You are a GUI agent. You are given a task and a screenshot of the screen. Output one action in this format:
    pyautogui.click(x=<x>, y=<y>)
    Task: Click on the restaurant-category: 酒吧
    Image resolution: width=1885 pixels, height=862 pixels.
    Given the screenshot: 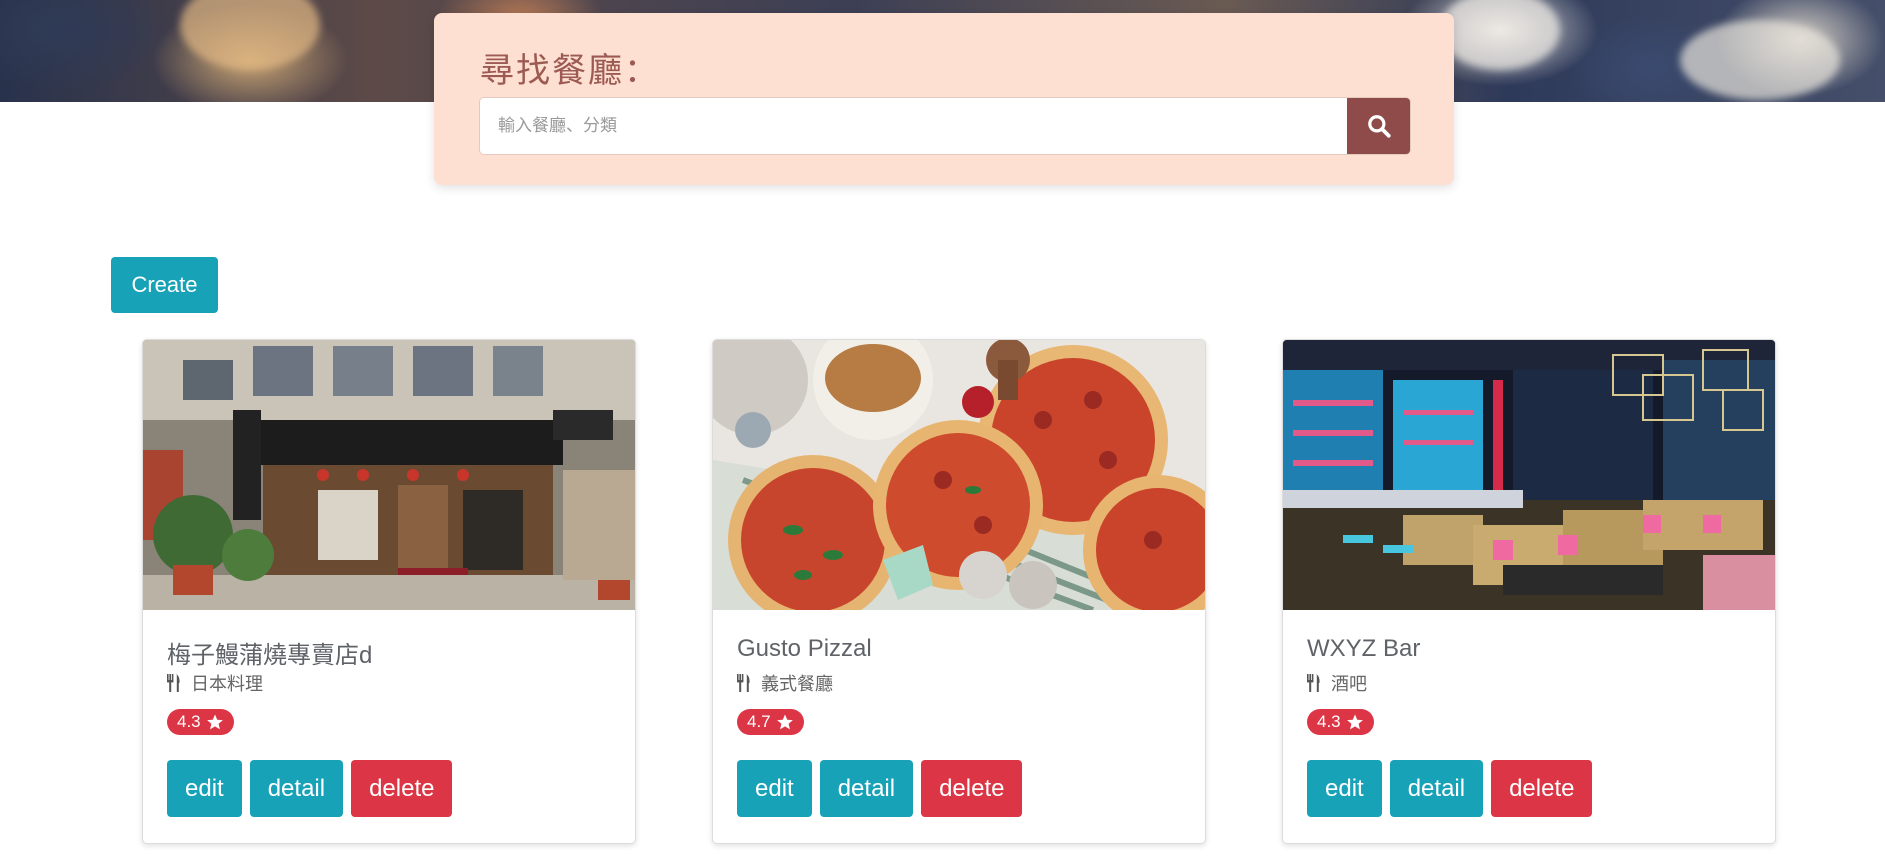 What is the action you would take?
    pyautogui.click(x=1337, y=683)
    